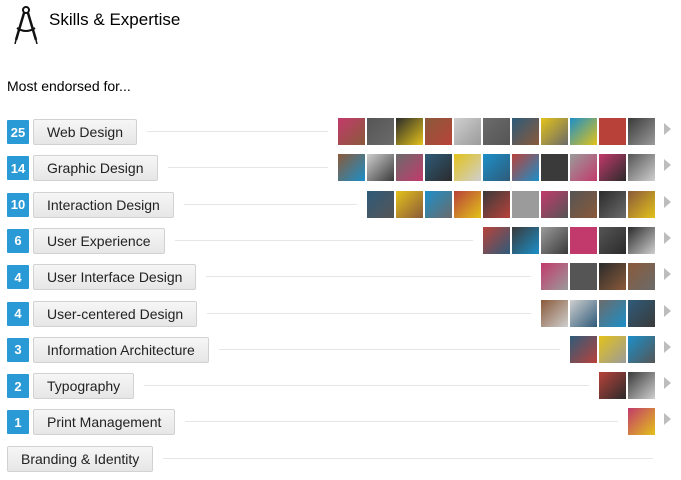  I want to click on endorsement-count: 3, so click(18, 349).